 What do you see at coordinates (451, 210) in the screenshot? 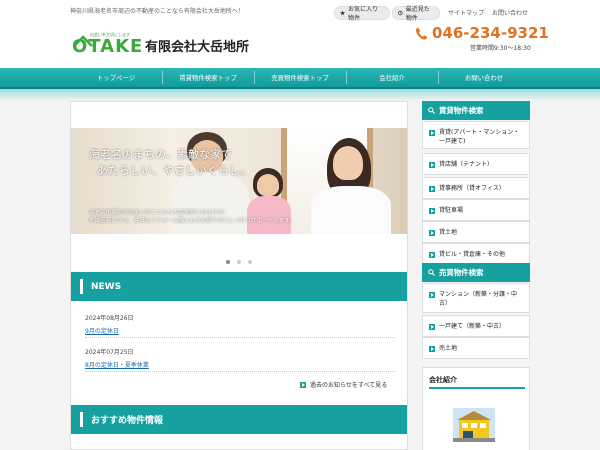
I see `sidebar-item-label: 貸駐車場` at bounding box center [451, 210].